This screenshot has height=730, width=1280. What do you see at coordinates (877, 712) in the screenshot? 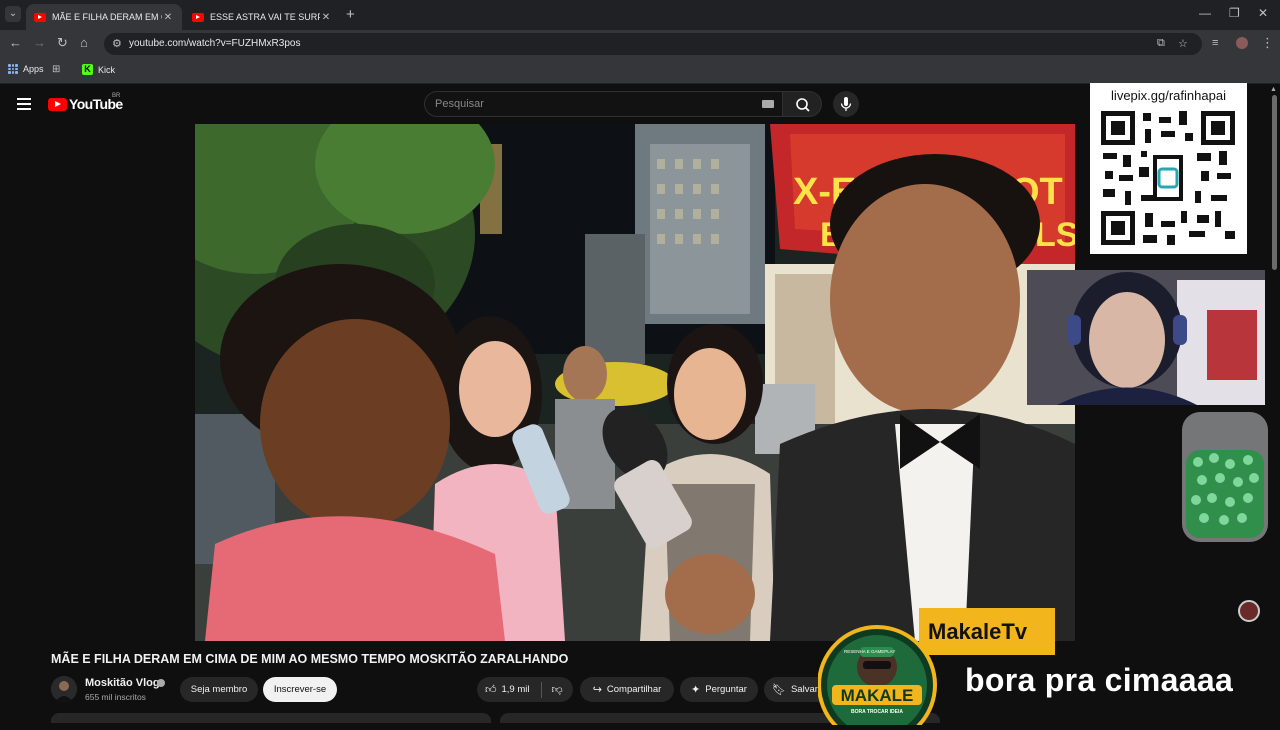
I see `logo-bottom-text: BORA TROCAR IDEIA` at bounding box center [877, 712].